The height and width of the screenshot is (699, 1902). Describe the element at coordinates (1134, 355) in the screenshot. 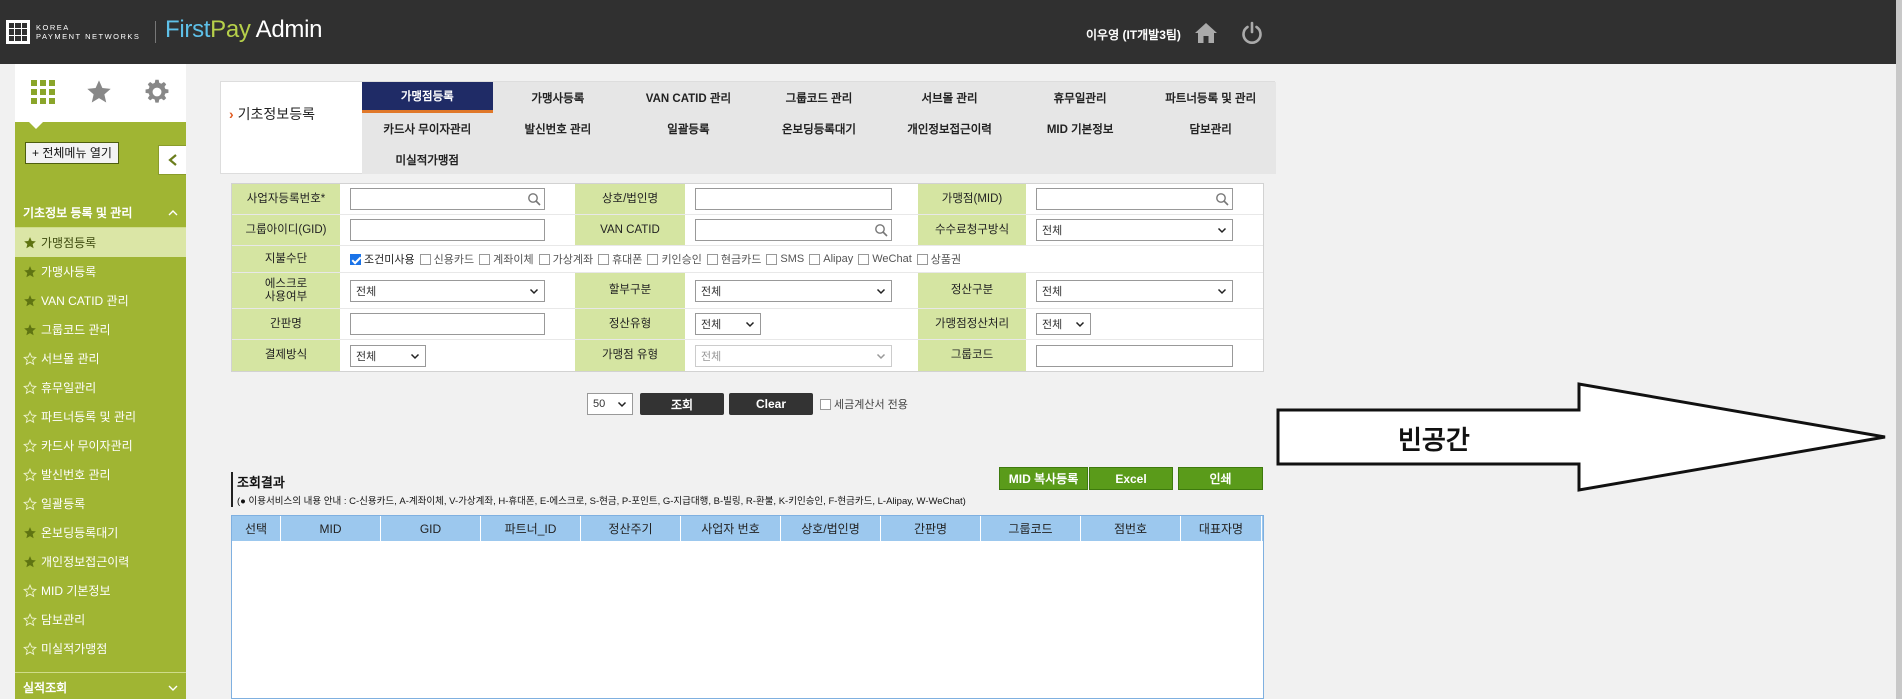

I see `group-code-input` at that location.